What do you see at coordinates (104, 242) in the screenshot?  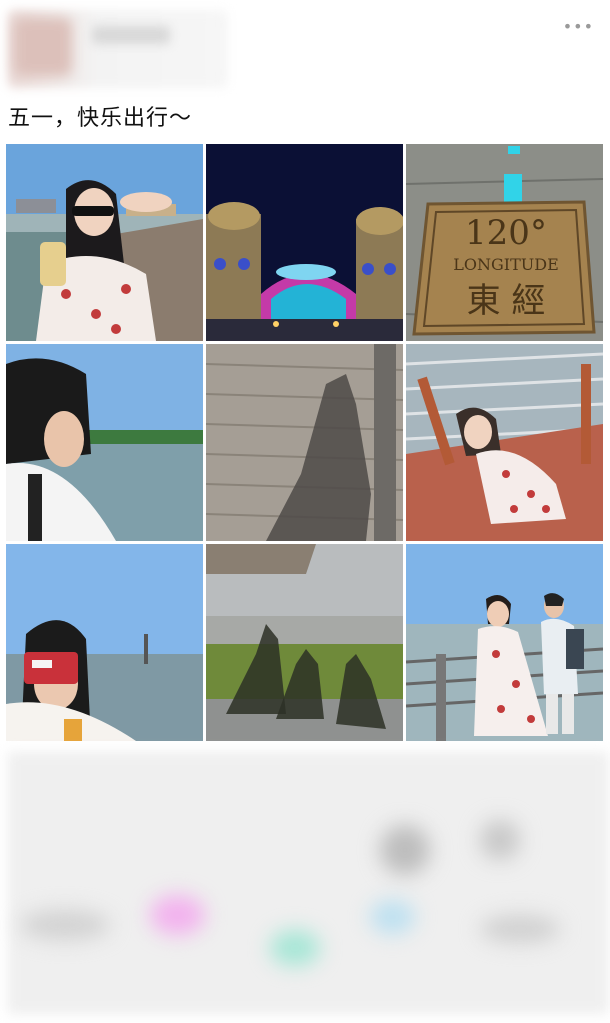 I see `photo-girl-sunglasses-pier` at bounding box center [104, 242].